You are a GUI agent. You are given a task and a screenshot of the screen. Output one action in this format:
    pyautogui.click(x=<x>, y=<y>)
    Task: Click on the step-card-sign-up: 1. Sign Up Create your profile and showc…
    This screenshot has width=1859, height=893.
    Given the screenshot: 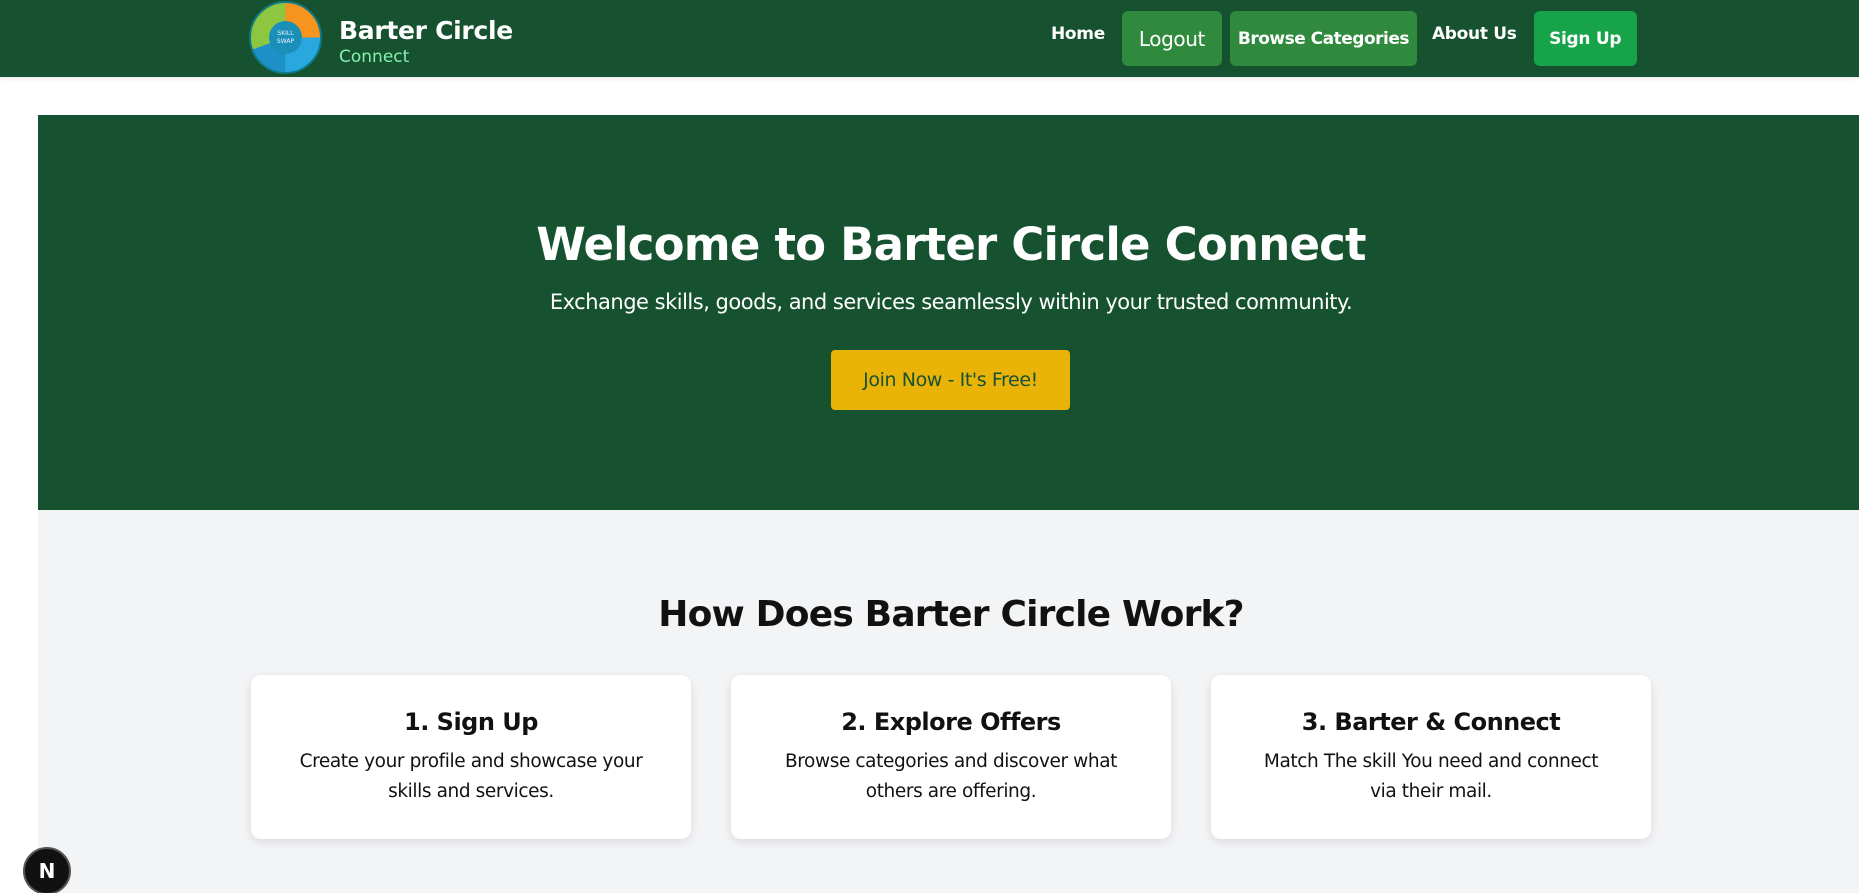 What is the action you would take?
    pyautogui.click(x=471, y=757)
    